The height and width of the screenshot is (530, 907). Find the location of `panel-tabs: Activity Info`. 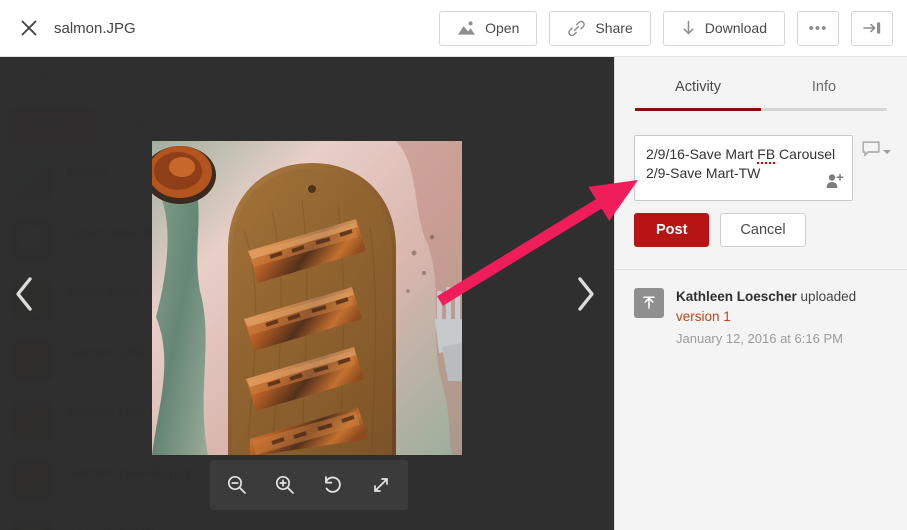

panel-tabs: Activity Info is located at coordinates (761, 93).